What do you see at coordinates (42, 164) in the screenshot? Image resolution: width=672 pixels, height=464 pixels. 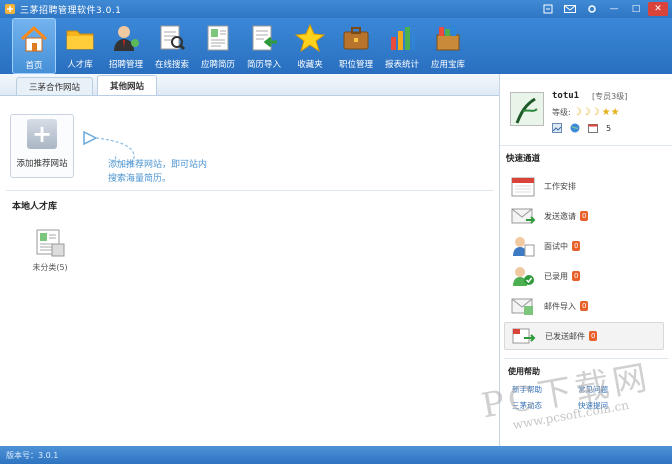 I see `add-site-label: 添加推荐网站` at bounding box center [42, 164].